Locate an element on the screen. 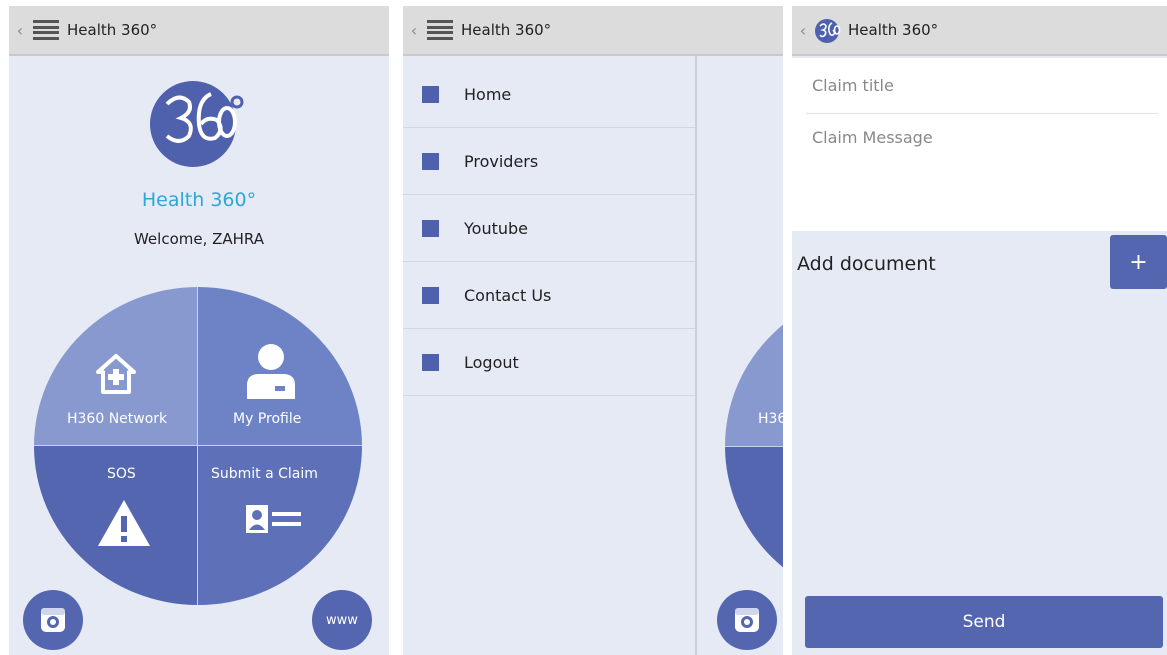 This screenshot has width=1167, height=655. underlying-network-label: H36 is located at coordinates (770, 419).